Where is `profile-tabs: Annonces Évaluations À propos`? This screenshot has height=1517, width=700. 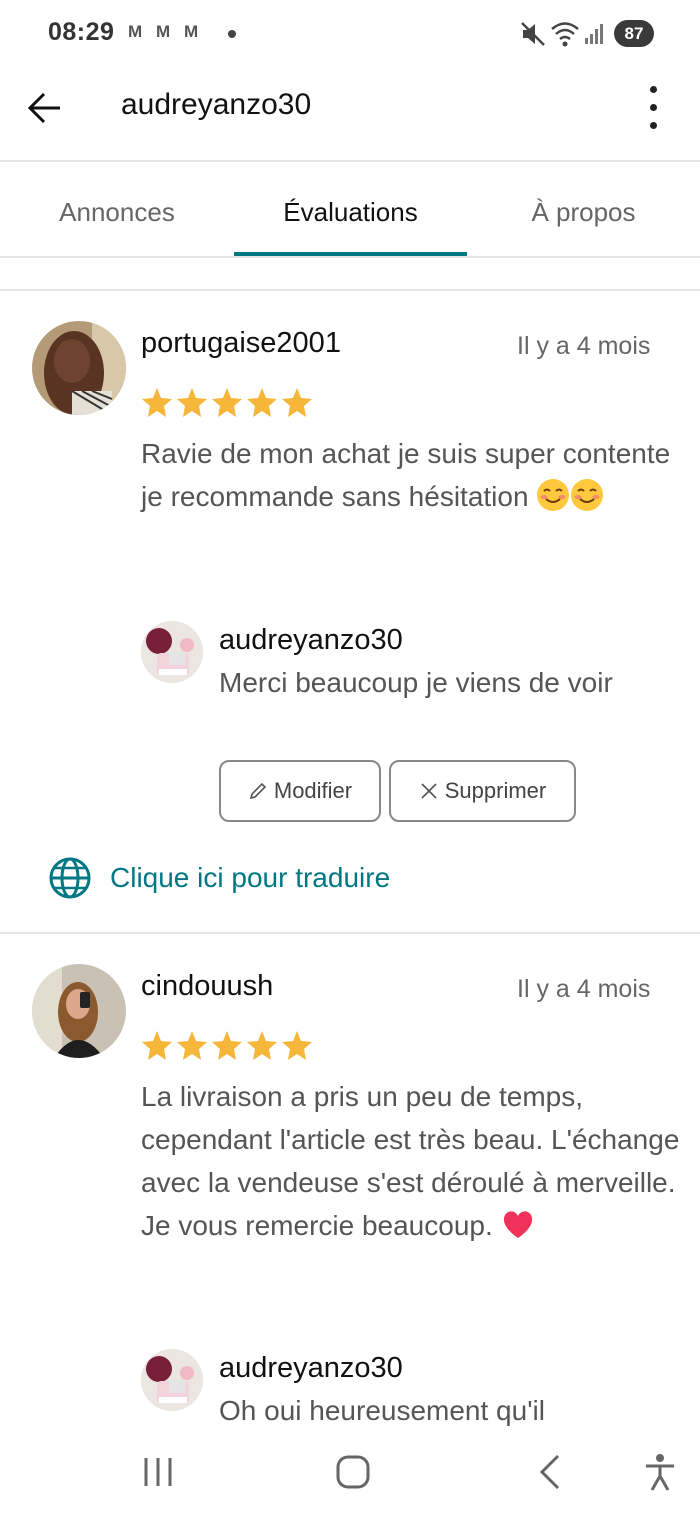 profile-tabs: Annonces Évaluations À propos is located at coordinates (350, 210).